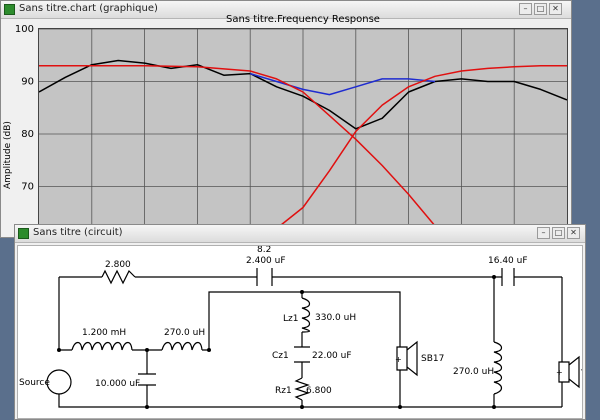 The width and height of the screenshot is (600, 420). Describe the element at coordinates (508, 261) in the screenshot. I see `capacitor-tweeter-value: 16.40 uF` at that location.